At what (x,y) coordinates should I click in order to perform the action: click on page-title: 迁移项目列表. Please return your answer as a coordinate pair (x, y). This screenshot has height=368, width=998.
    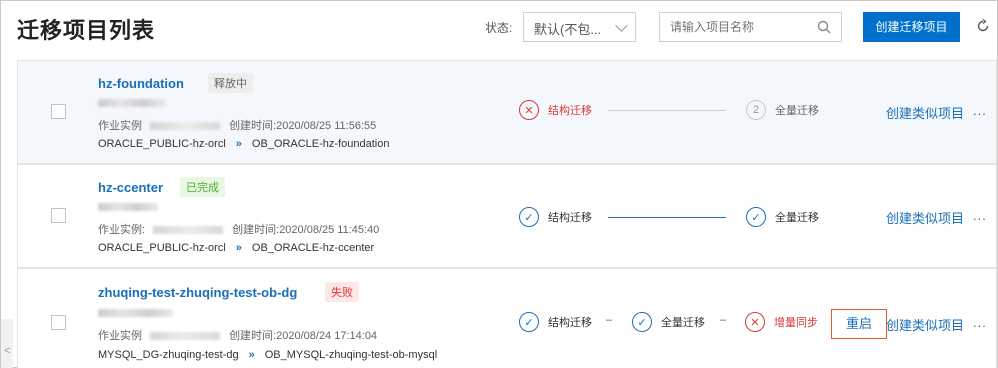
    Looking at the image, I should click on (86, 30).